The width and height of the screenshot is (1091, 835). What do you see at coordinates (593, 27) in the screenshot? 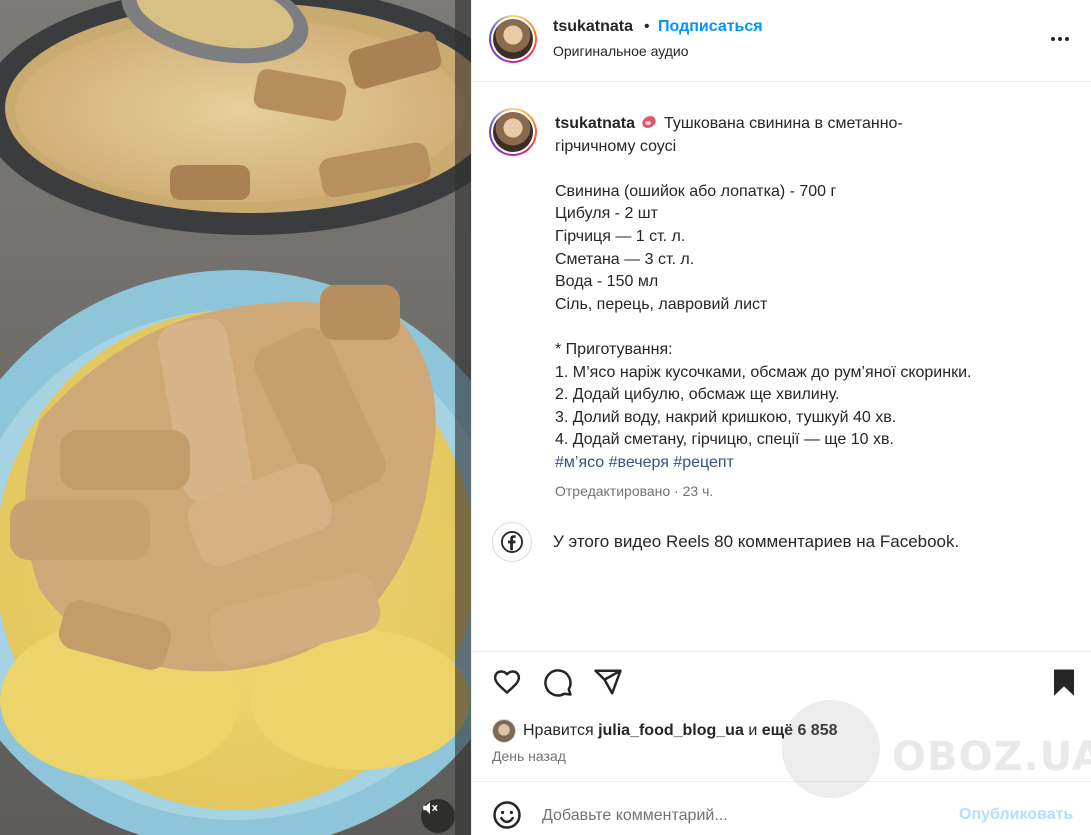
I see `author-username: tsukatnata` at bounding box center [593, 27].